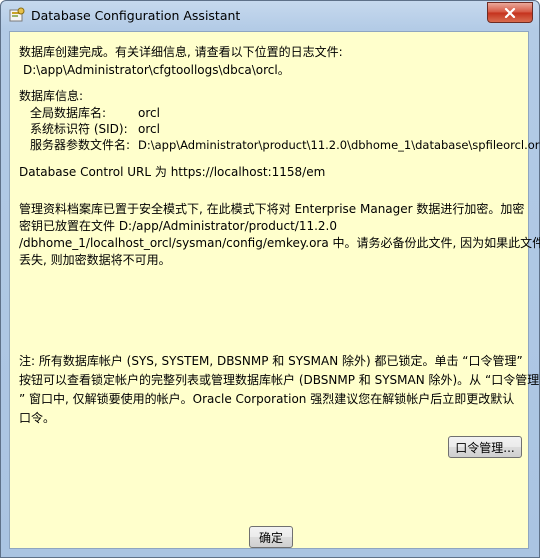  Describe the element at coordinates (79, 129) in the screenshot. I see `db-info-label: 系统标识符 (SID):` at that location.